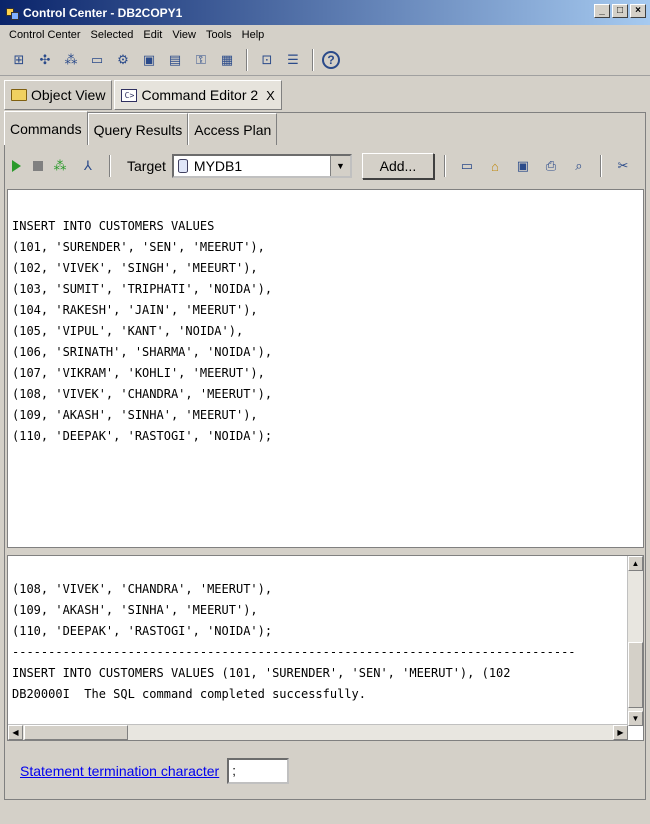 This screenshot has width=650, height=824. I want to click on explain-icon: ⅄, so click(88, 166).